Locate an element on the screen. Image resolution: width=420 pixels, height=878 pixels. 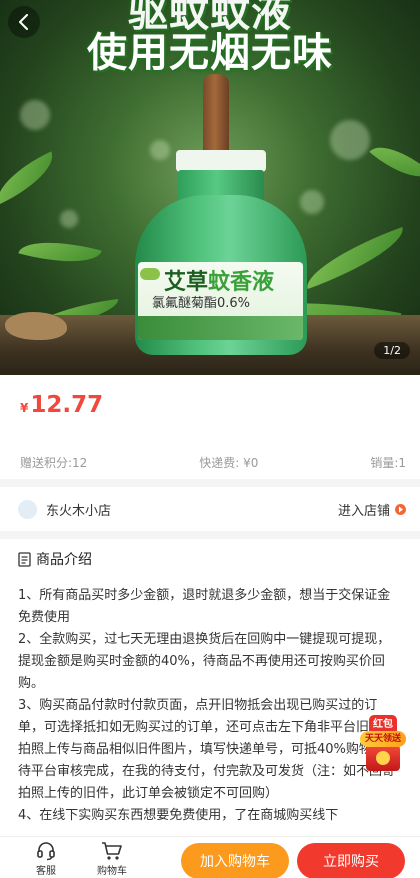
enter-store-label: 进入店铺 is located at coordinates (363, 511).